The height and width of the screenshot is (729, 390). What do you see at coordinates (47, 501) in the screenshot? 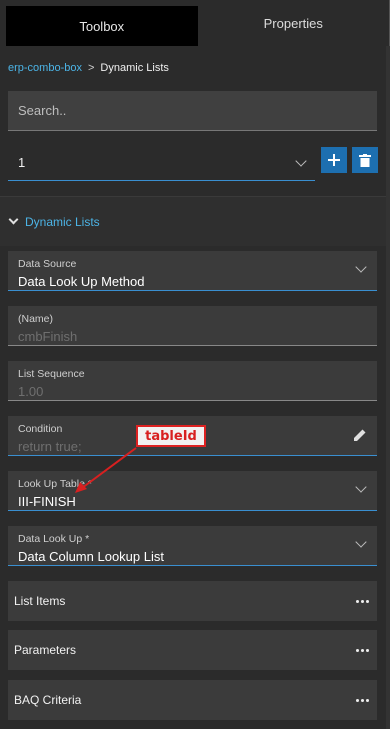
I see `field-value: III-FINISH` at bounding box center [47, 501].